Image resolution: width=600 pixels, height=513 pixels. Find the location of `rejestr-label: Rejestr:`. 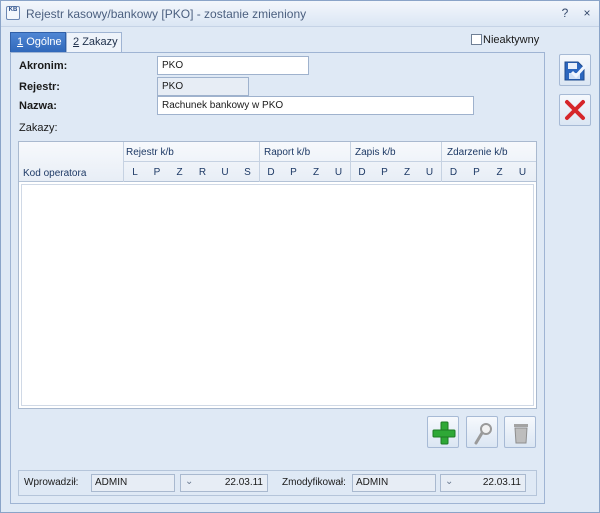

rejestr-label: Rejestr: is located at coordinates (39, 87).